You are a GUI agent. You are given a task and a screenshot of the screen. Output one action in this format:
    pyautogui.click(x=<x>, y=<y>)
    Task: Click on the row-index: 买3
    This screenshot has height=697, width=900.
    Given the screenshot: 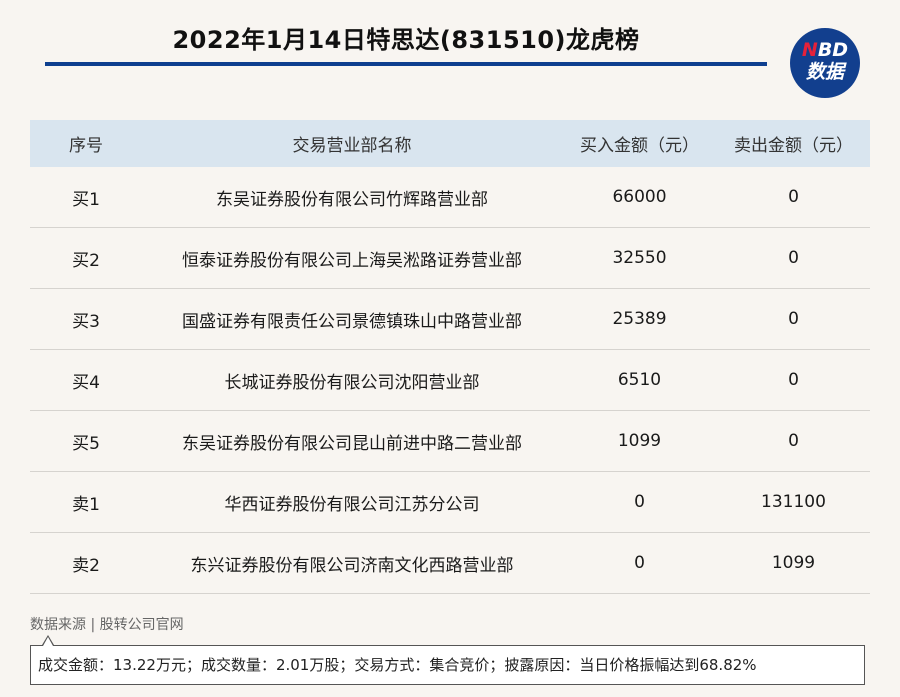 What is the action you would take?
    pyautogui.click(x=86, y=321)
    